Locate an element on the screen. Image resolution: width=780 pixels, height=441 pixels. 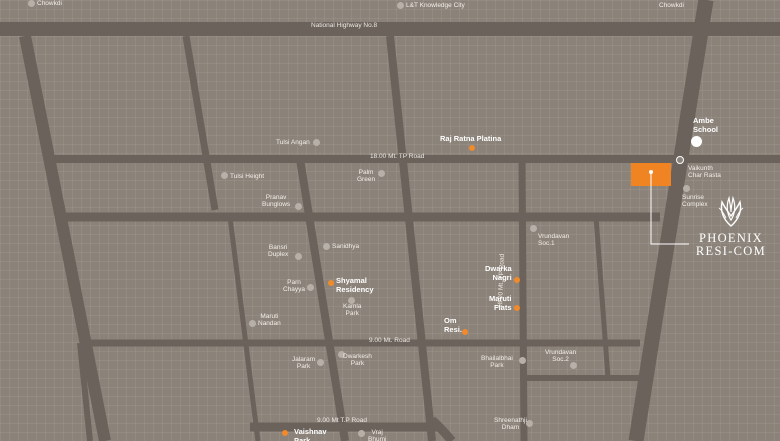
label-bansri-duplex: Bansri Duplex is located at coordinates (278, 251).